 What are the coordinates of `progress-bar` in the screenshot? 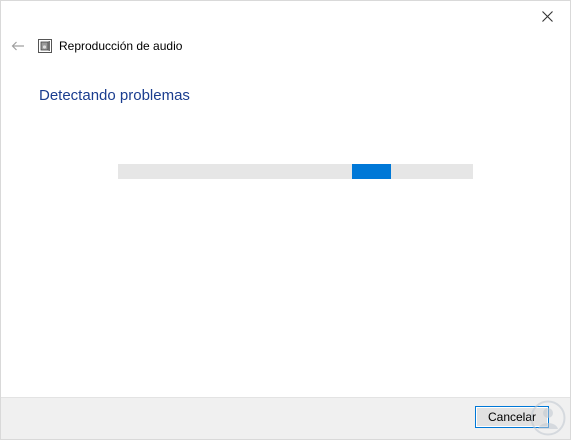 It's located at (295, 171).